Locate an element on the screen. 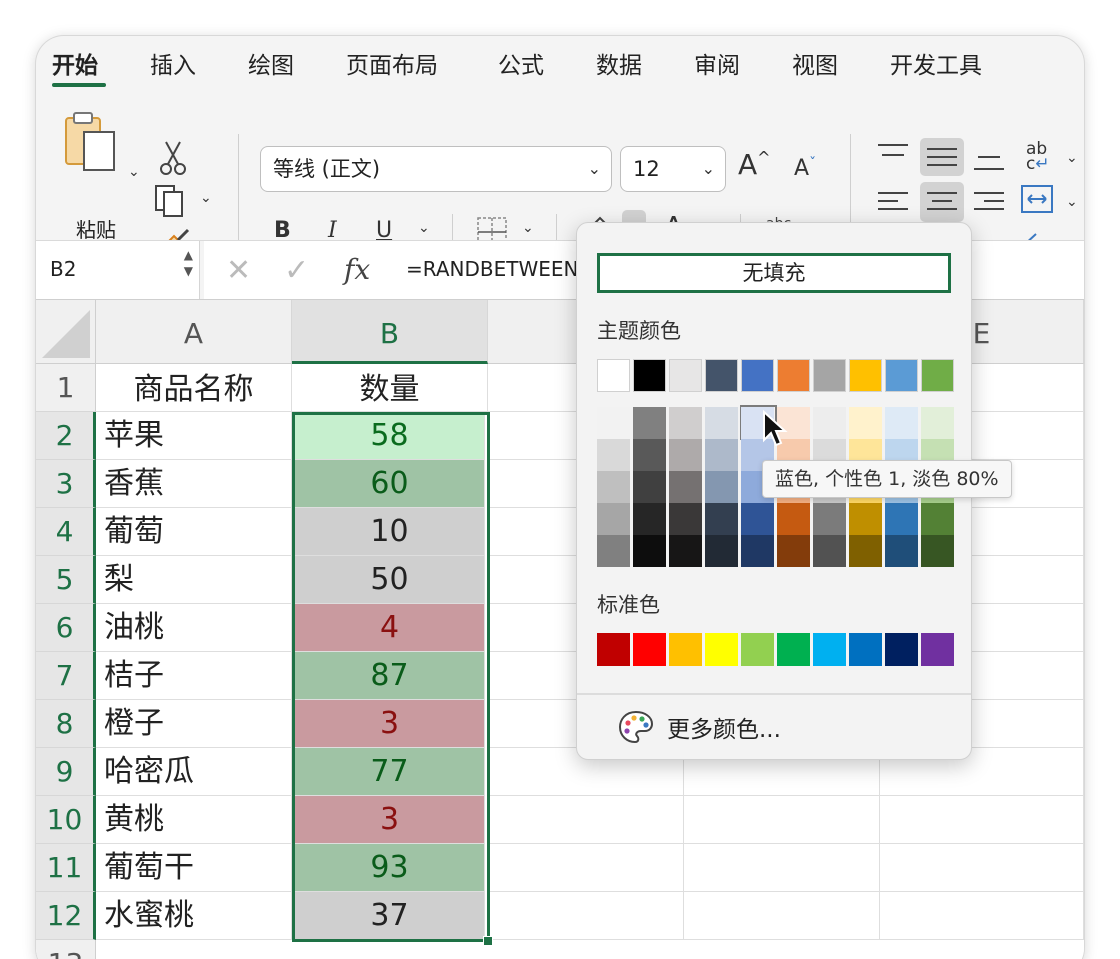 This screenshot has width=1120, height=959. row-header: 2 is located at coordinates (66, 436).